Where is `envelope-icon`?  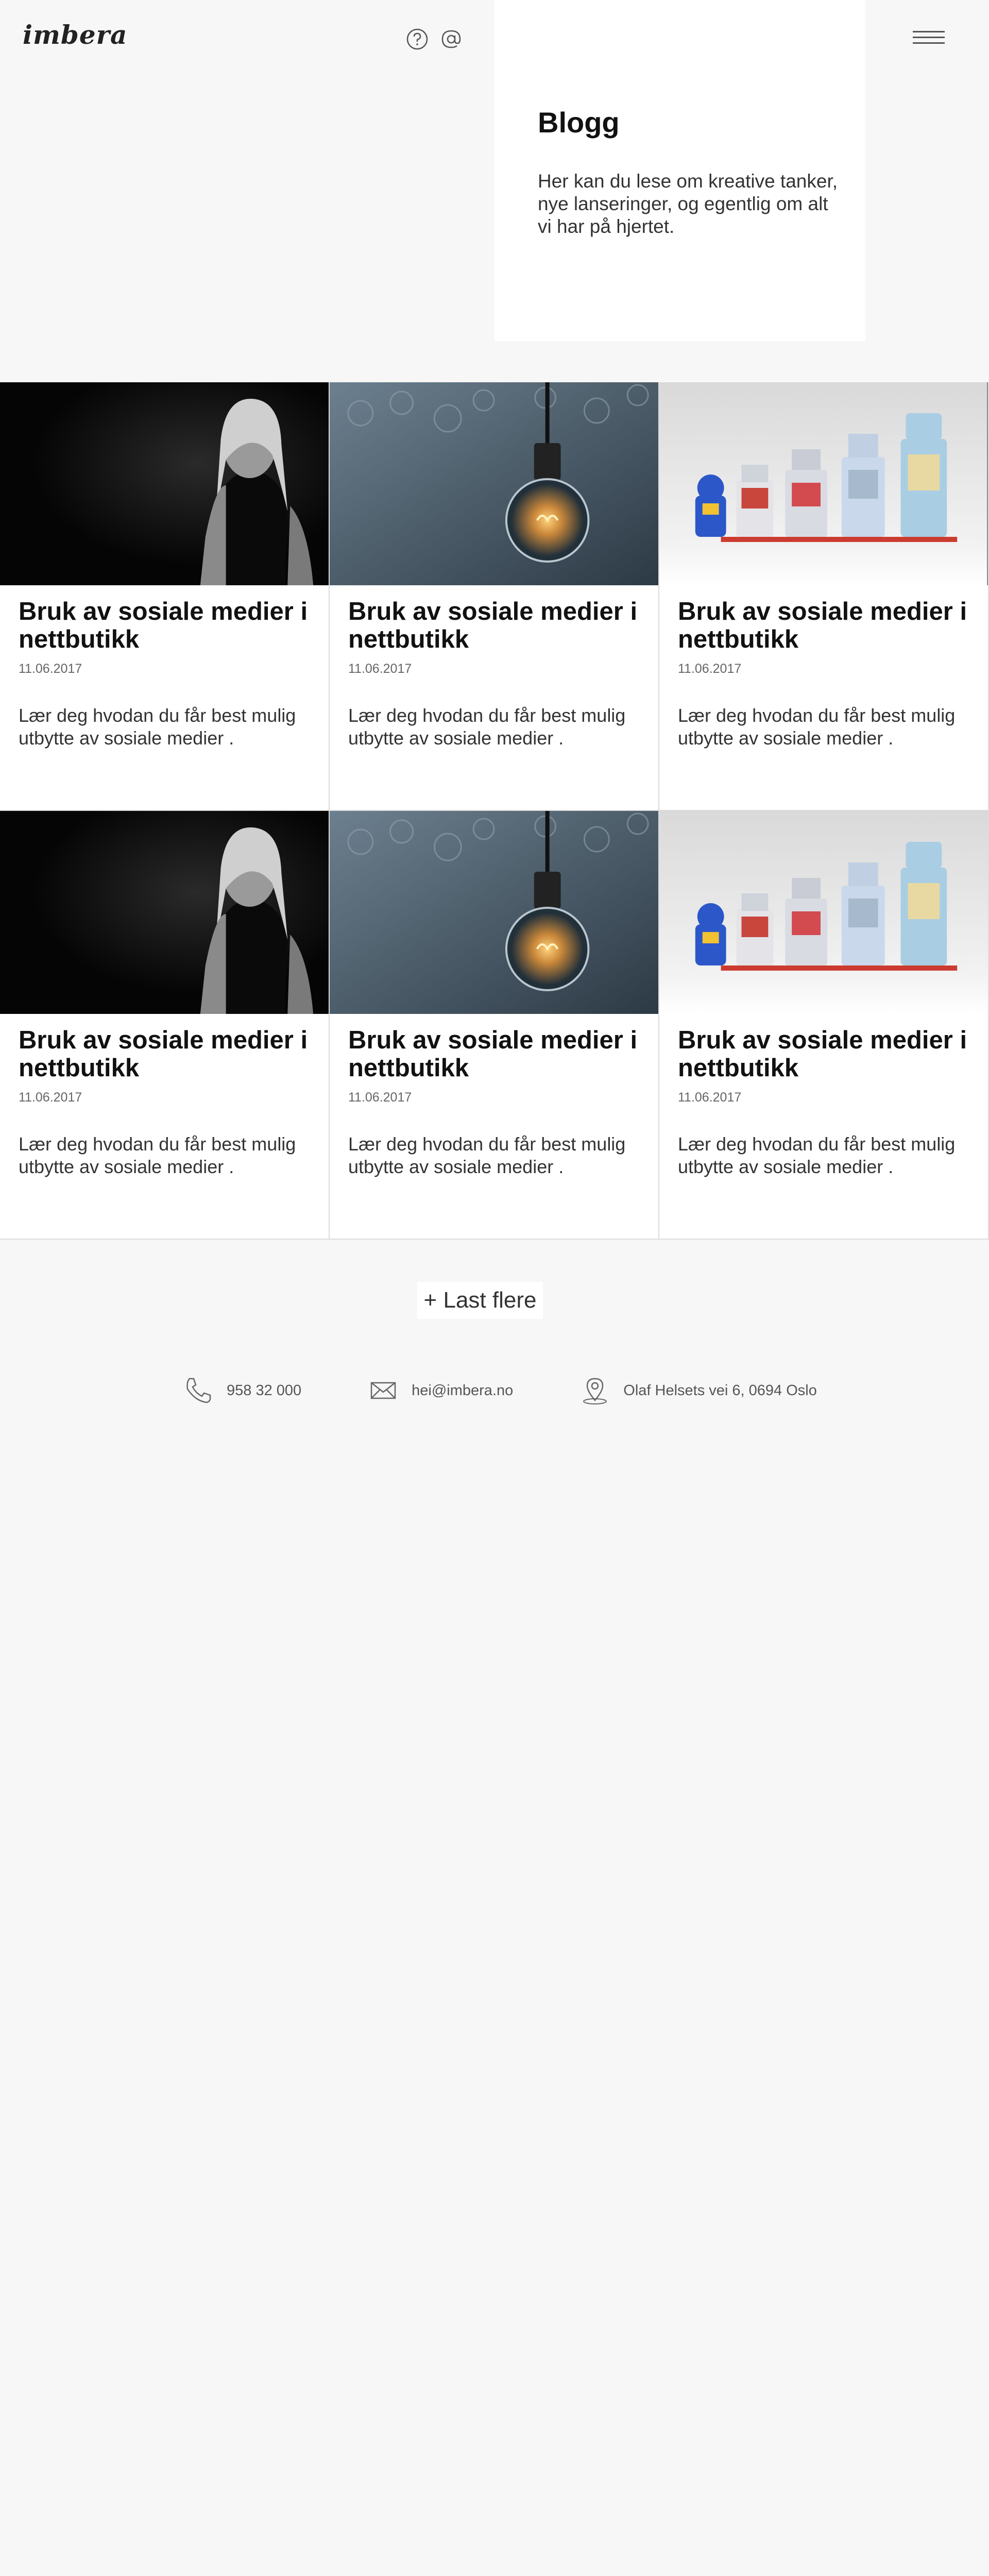 envelope-icon is located at coordinates (383, 1390).